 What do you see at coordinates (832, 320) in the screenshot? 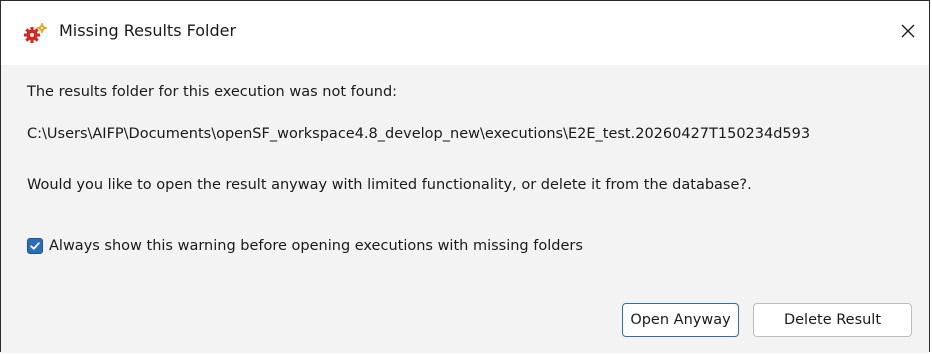
I see `delete-result-button: Delete Result` at bounding box center [832, 320].